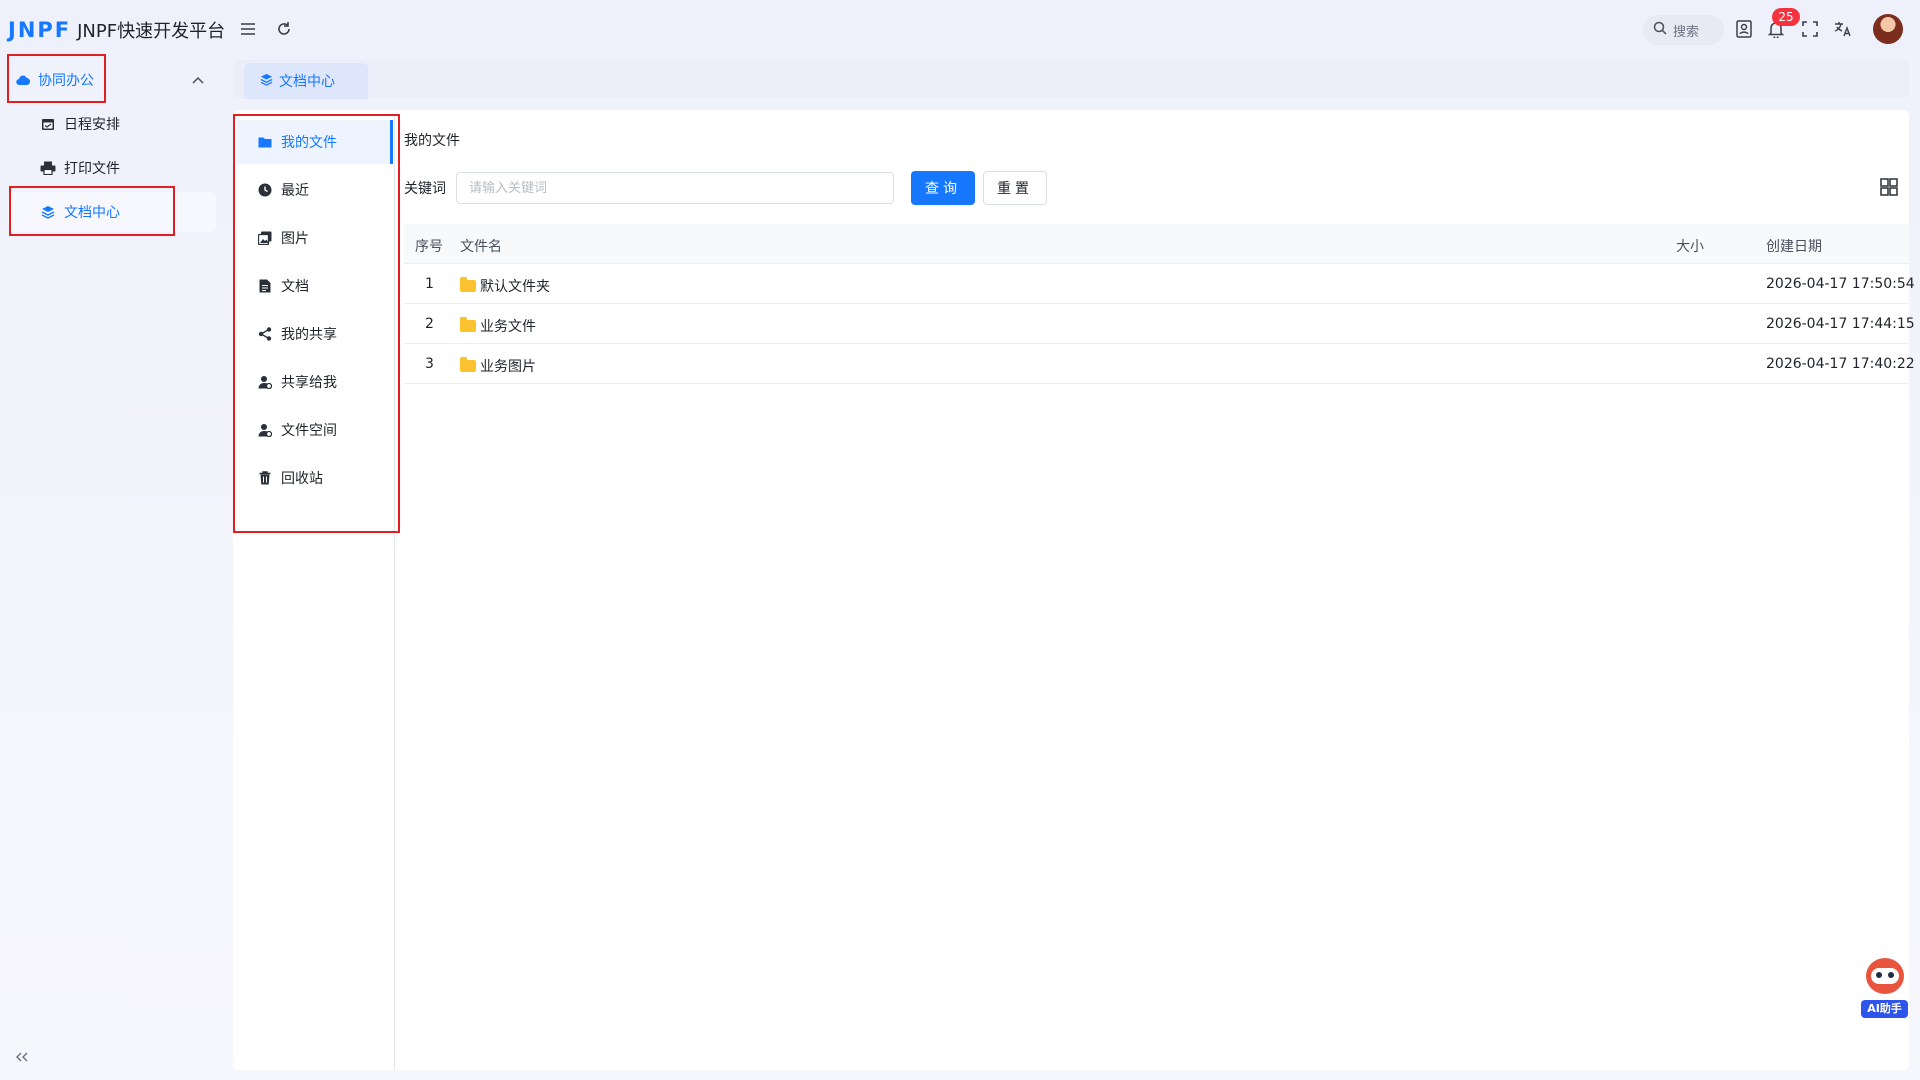  I want to click on header-search: 搜索, so click(1683, 30).